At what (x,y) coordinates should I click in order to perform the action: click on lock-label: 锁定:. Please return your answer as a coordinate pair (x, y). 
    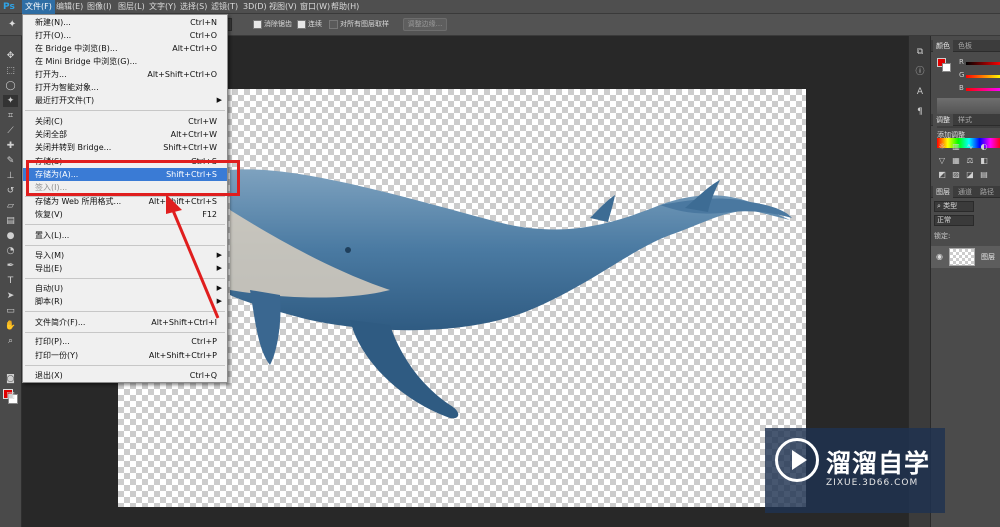
    Looking at the image, I should click on (942, 236).